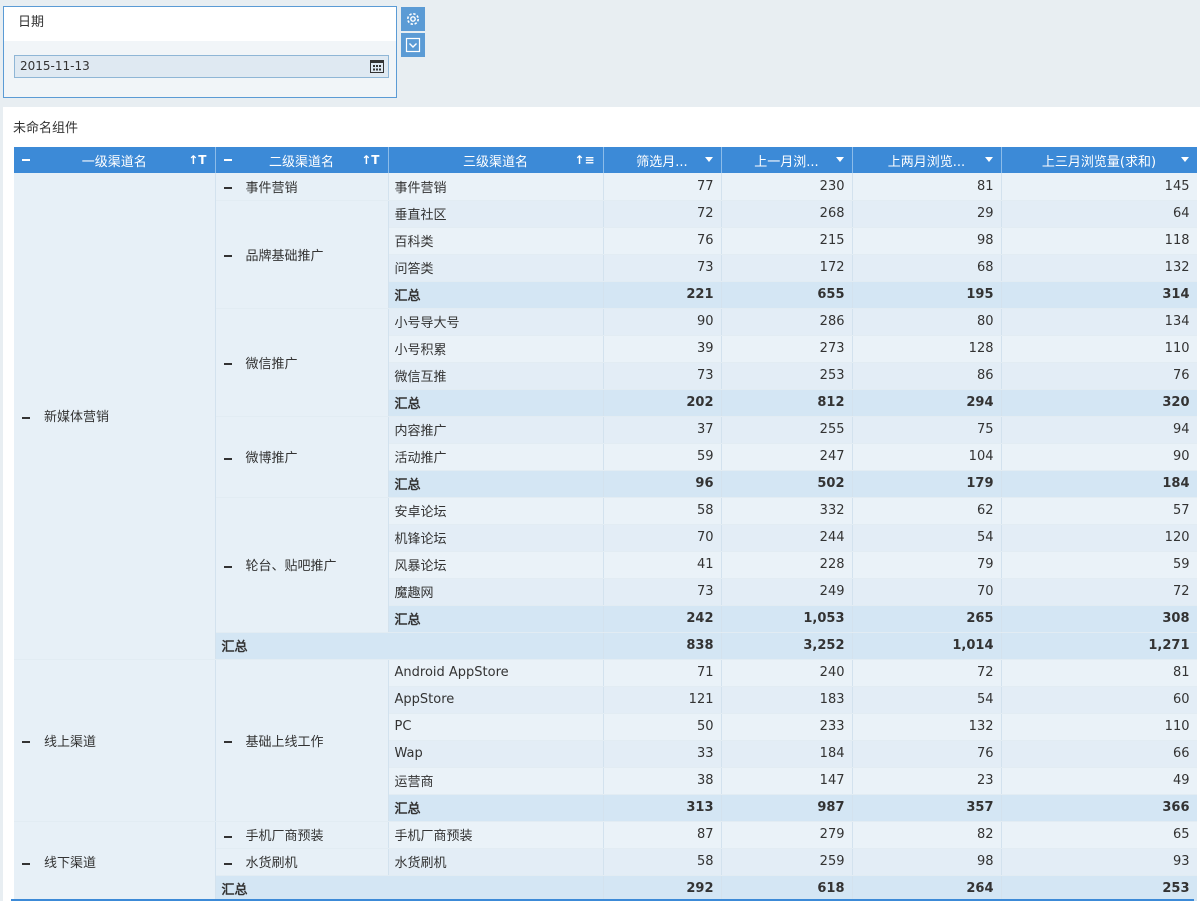 This screenshot has width=1200, height=901. Describe the element at coordinates (271, 863) in the screenshot. I see `level2-label: 水货刷机` at that location.